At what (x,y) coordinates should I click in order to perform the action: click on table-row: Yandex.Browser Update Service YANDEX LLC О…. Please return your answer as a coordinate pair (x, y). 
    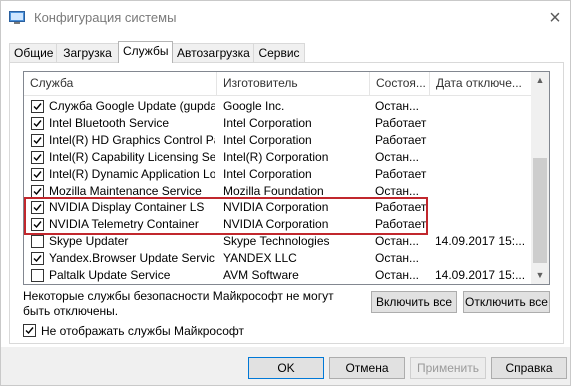
    Looking at the image, I should click on (277, 258).